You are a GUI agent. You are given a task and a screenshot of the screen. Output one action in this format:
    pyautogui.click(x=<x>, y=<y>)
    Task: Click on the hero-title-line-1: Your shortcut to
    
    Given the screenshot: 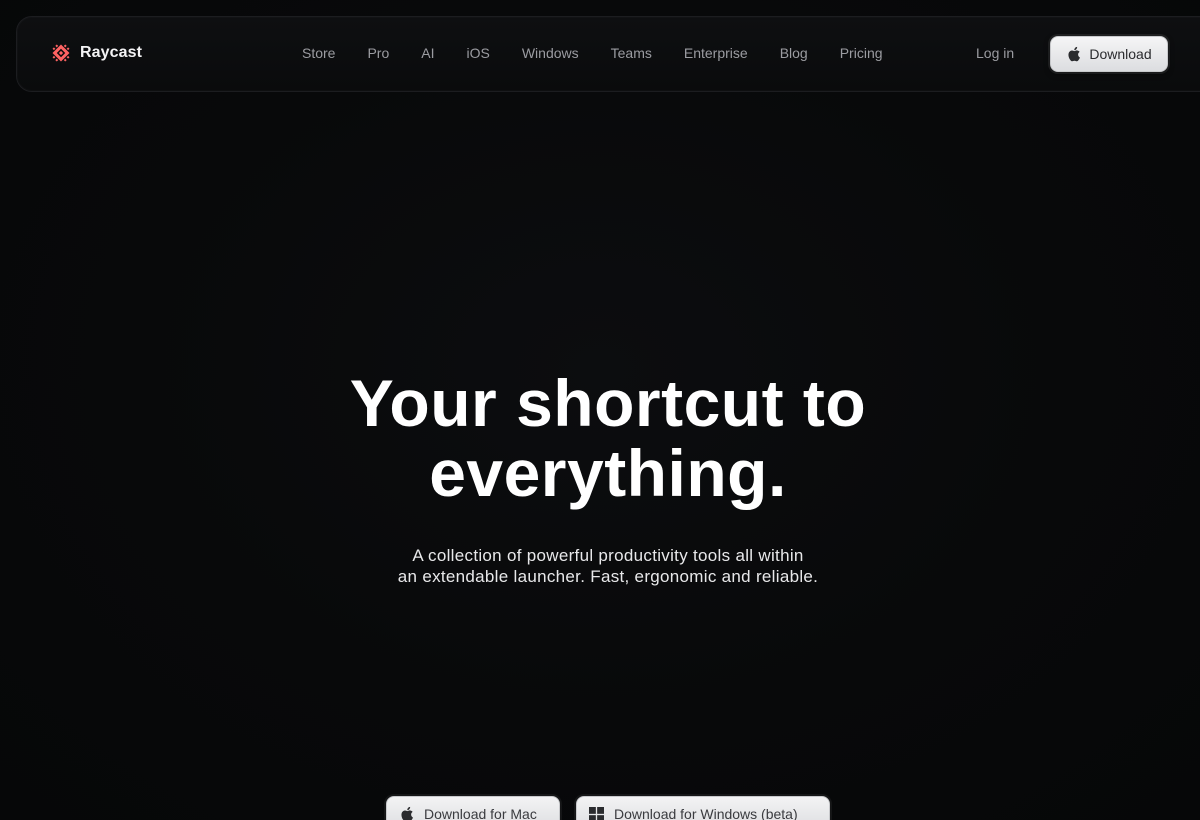 What is the action you would take?
    pyautogui.click(x=608, y=403)
    